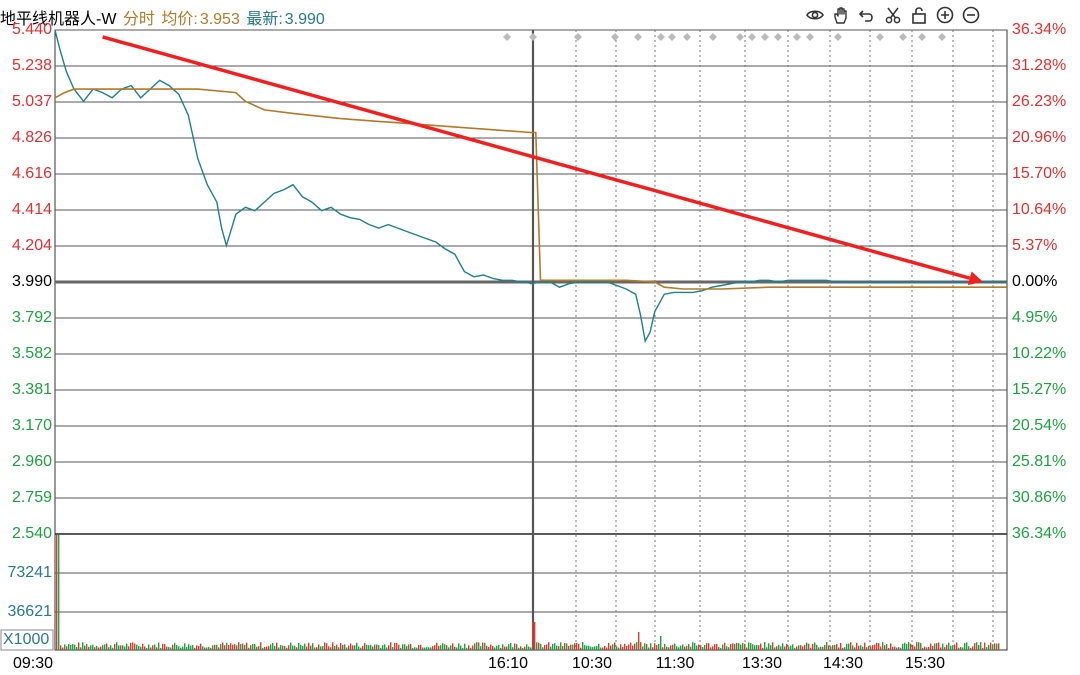 Image resolution: width=1080 pixels, height=675 pixels. Describe the element at coordinates (32, 389) in the screenshot. I see `price-tick-label: 3.381` at that location.